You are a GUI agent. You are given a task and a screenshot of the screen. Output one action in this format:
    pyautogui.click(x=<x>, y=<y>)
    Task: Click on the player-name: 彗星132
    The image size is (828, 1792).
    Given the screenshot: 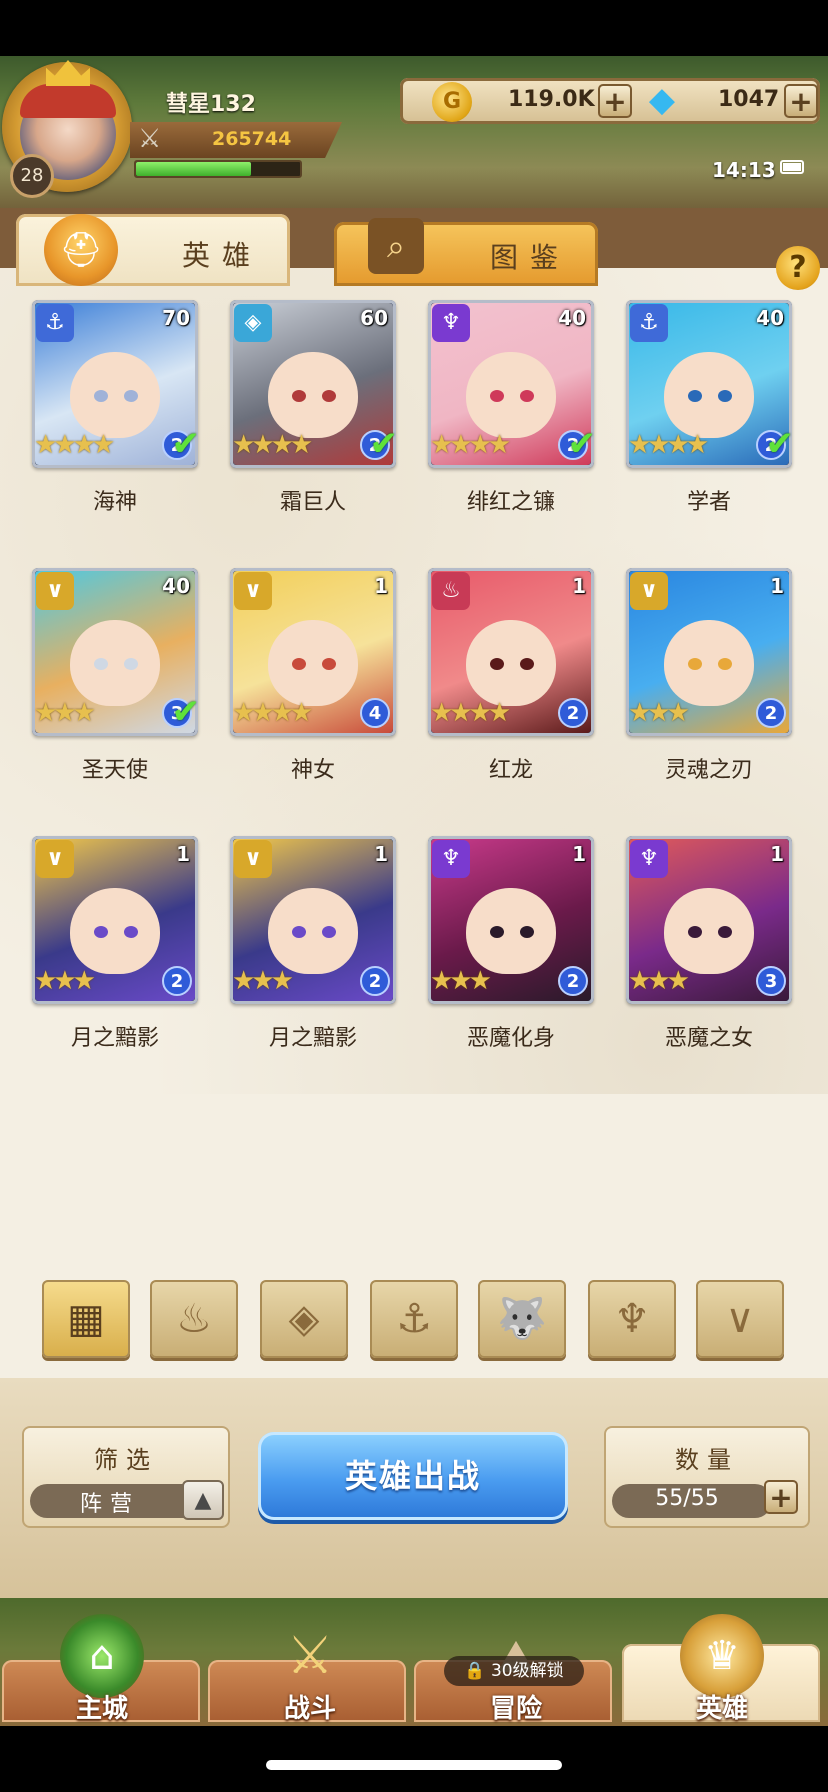 What is the action you would take?
    pyautogui.click(x=211, y=104)
    